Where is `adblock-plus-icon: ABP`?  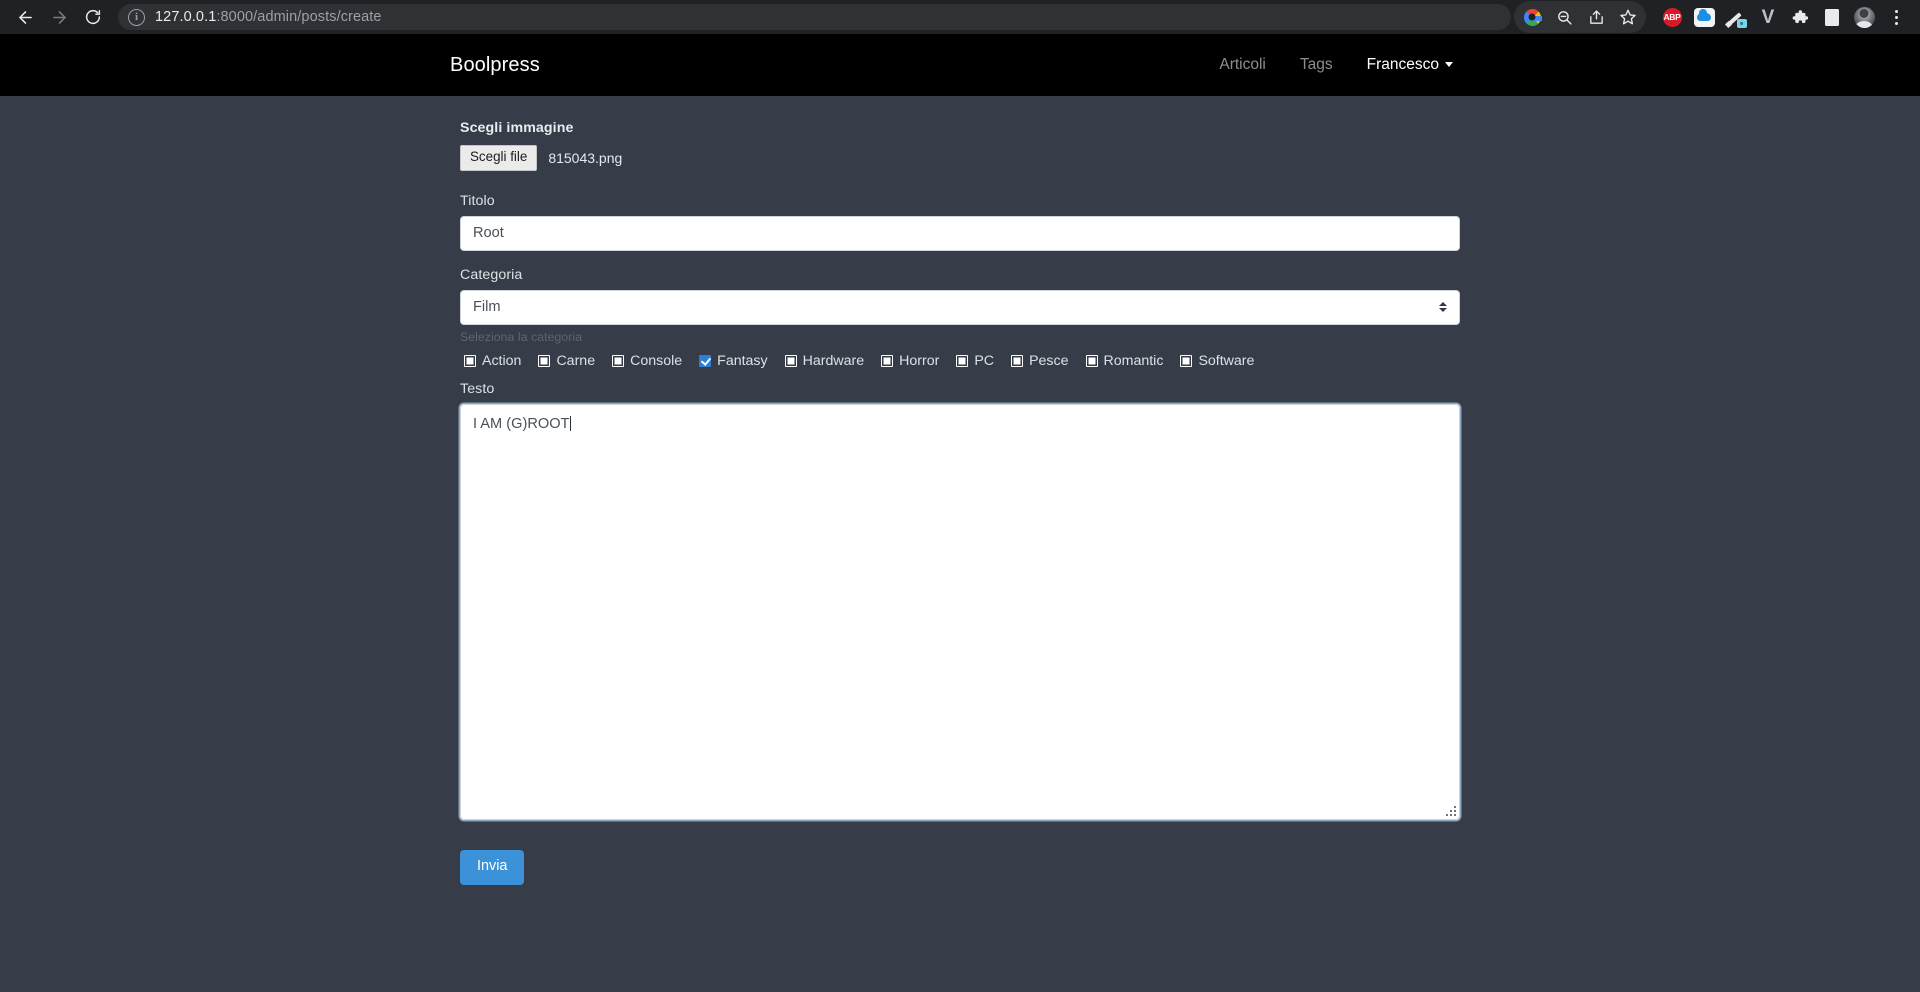 adblock-plus-icon: ABP is located at coordinates (1672, 17).